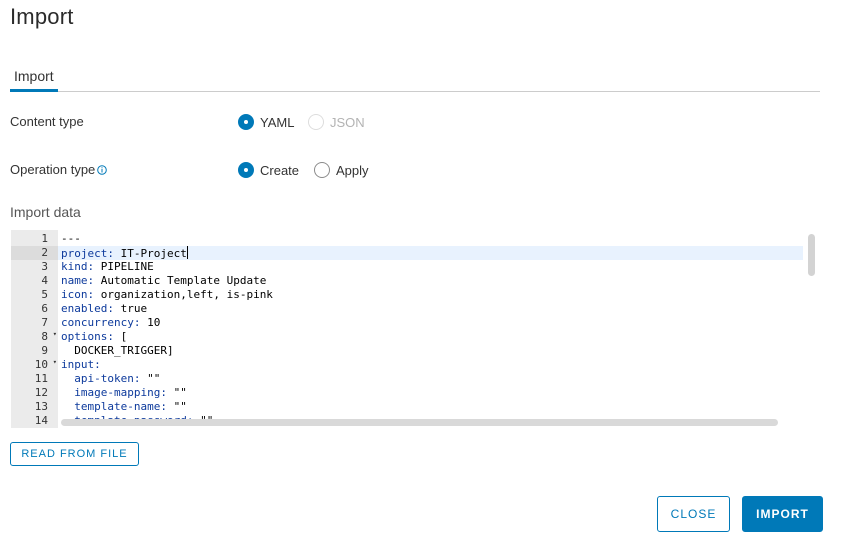 This screenshot has width=843, height=543. I want to click on code-line: enabled: true, so click(437, 309).